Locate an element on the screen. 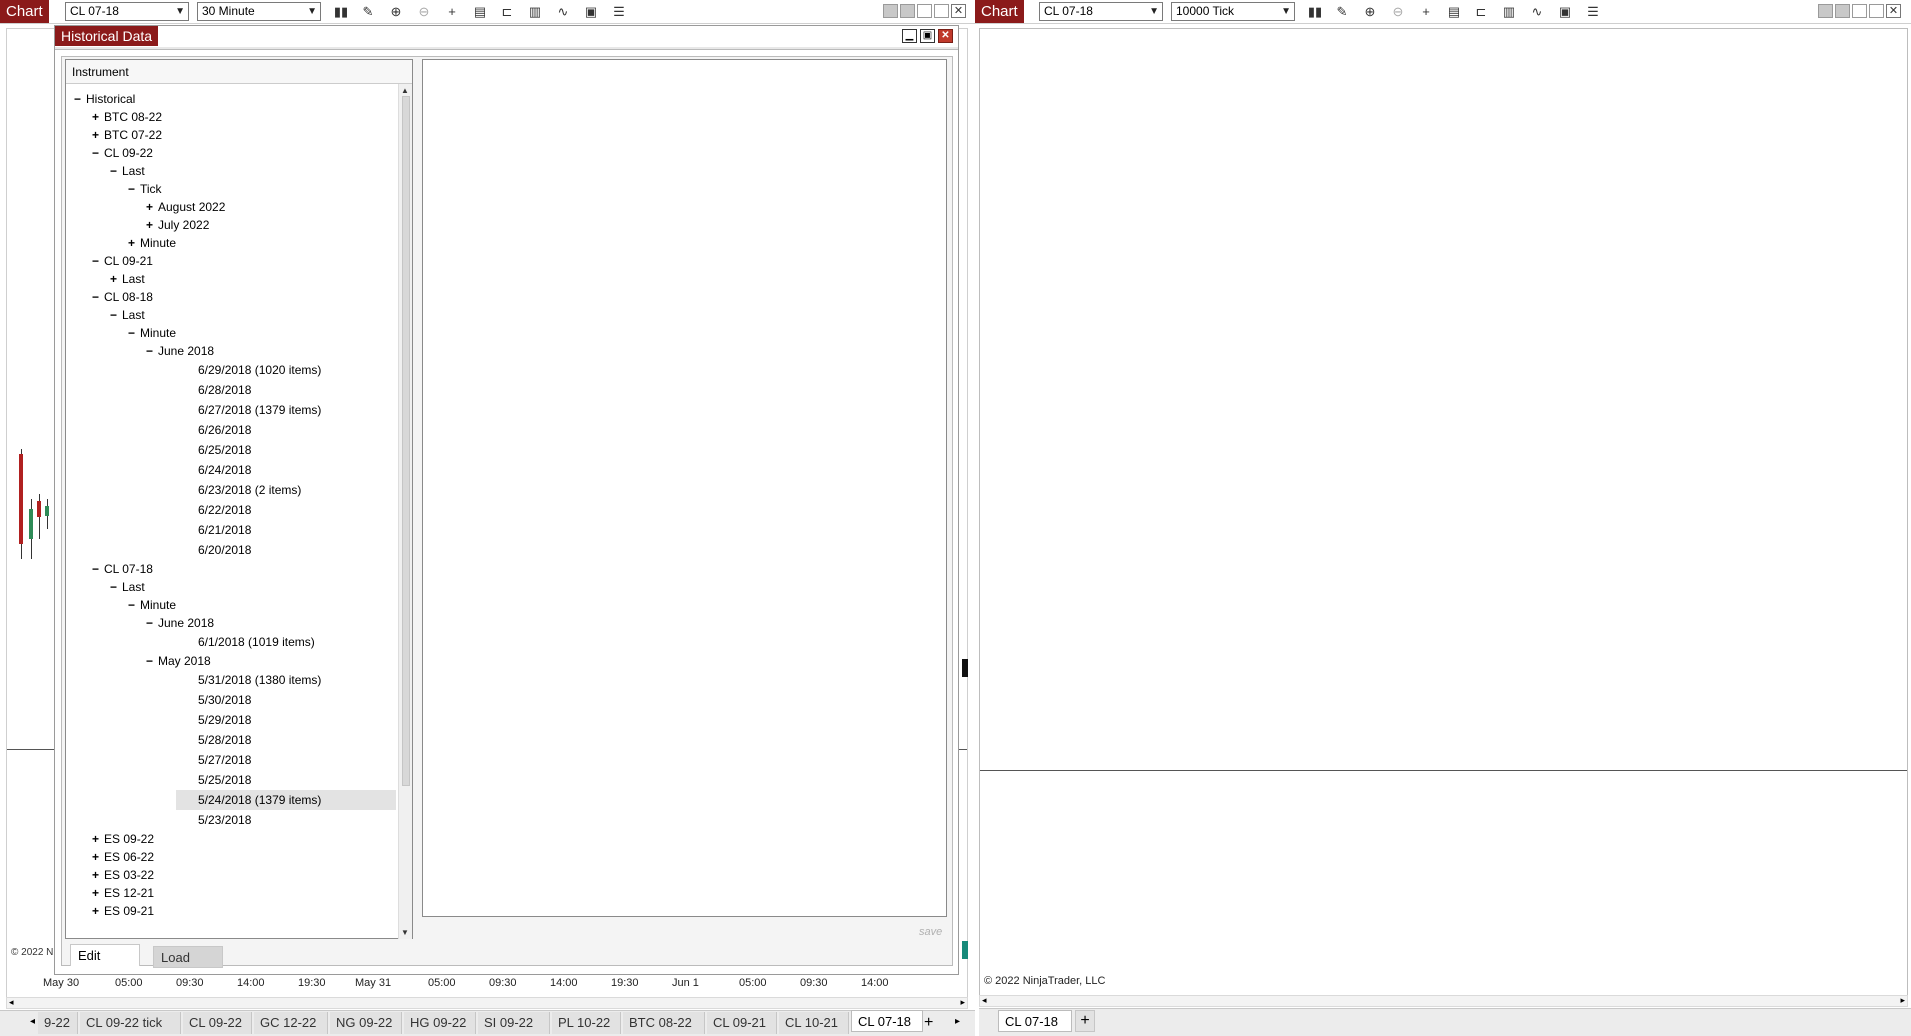 This screenshot has height=1036, width=1911. tree-leaf: 5/31/2018 (1380 items) is located at coordinates (286, 680).